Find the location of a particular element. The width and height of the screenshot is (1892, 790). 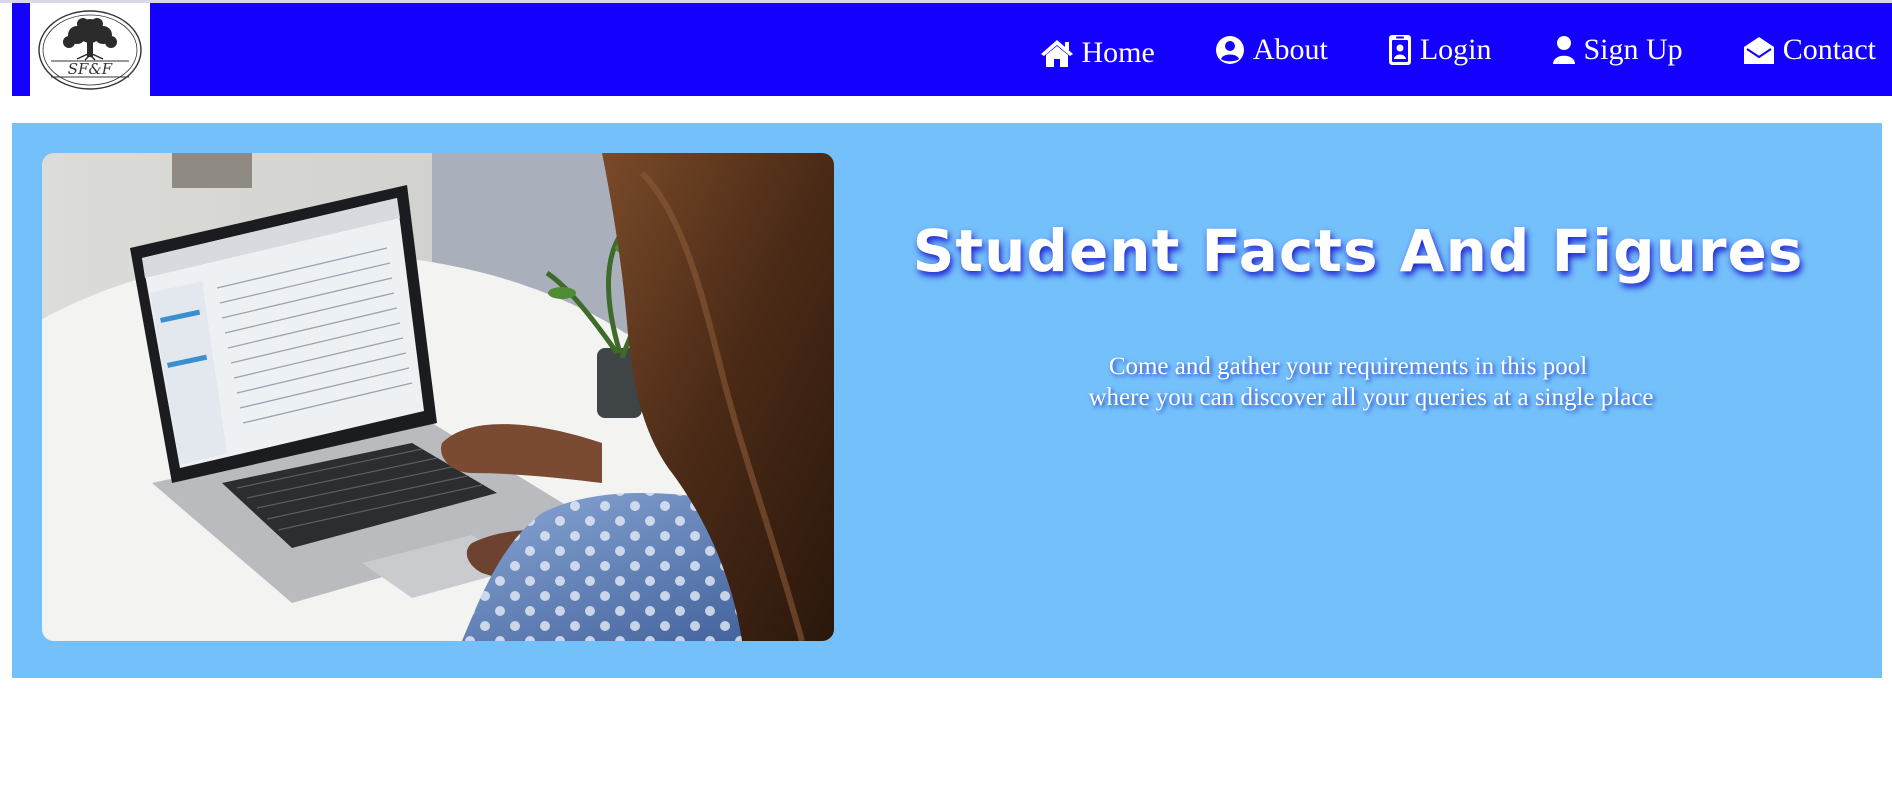

nav-home-label: Home is located at coordinates (1118, 52).